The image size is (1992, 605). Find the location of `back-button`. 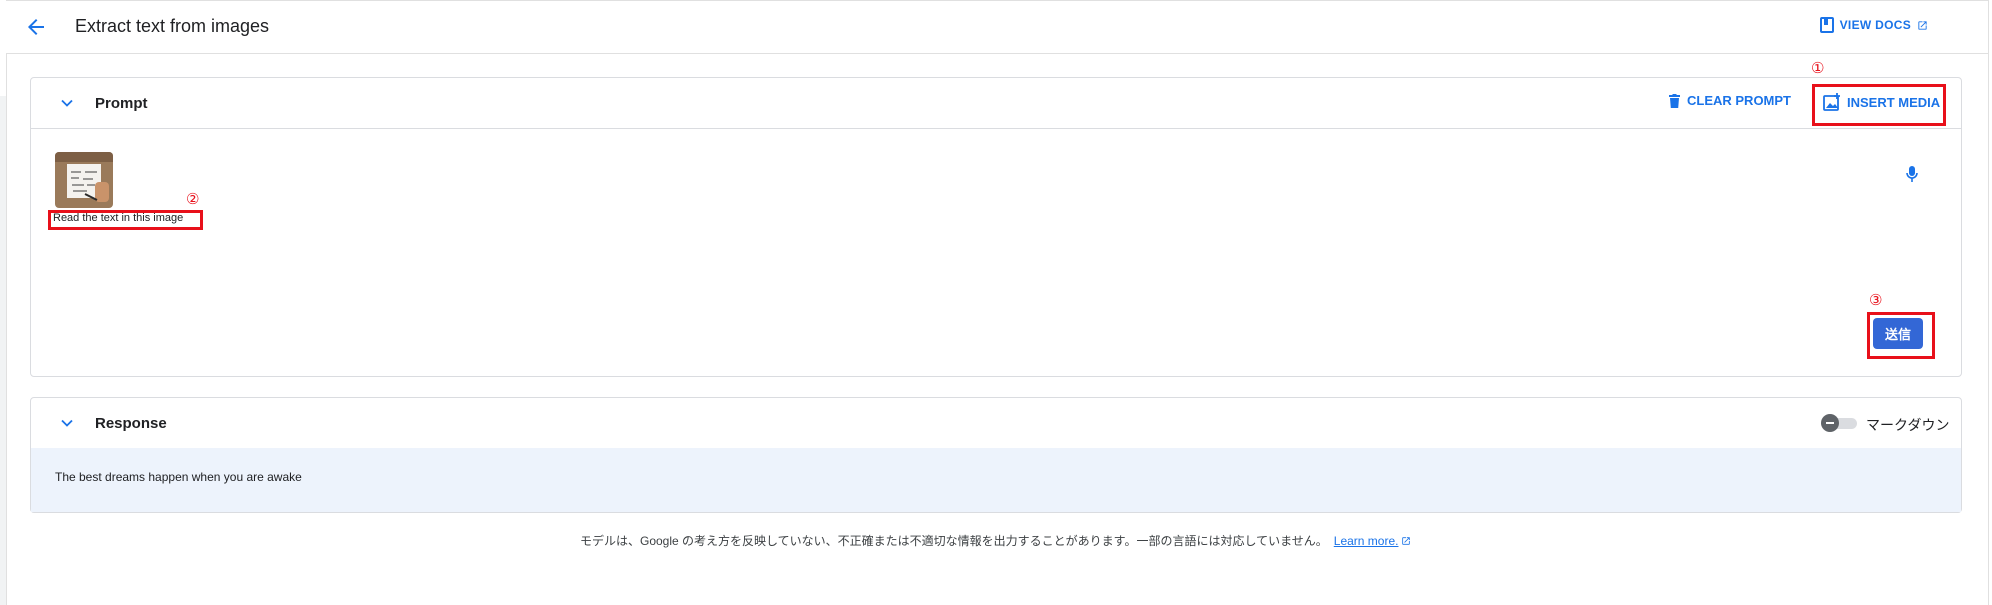

back-button is located at coordinates (36, 27).